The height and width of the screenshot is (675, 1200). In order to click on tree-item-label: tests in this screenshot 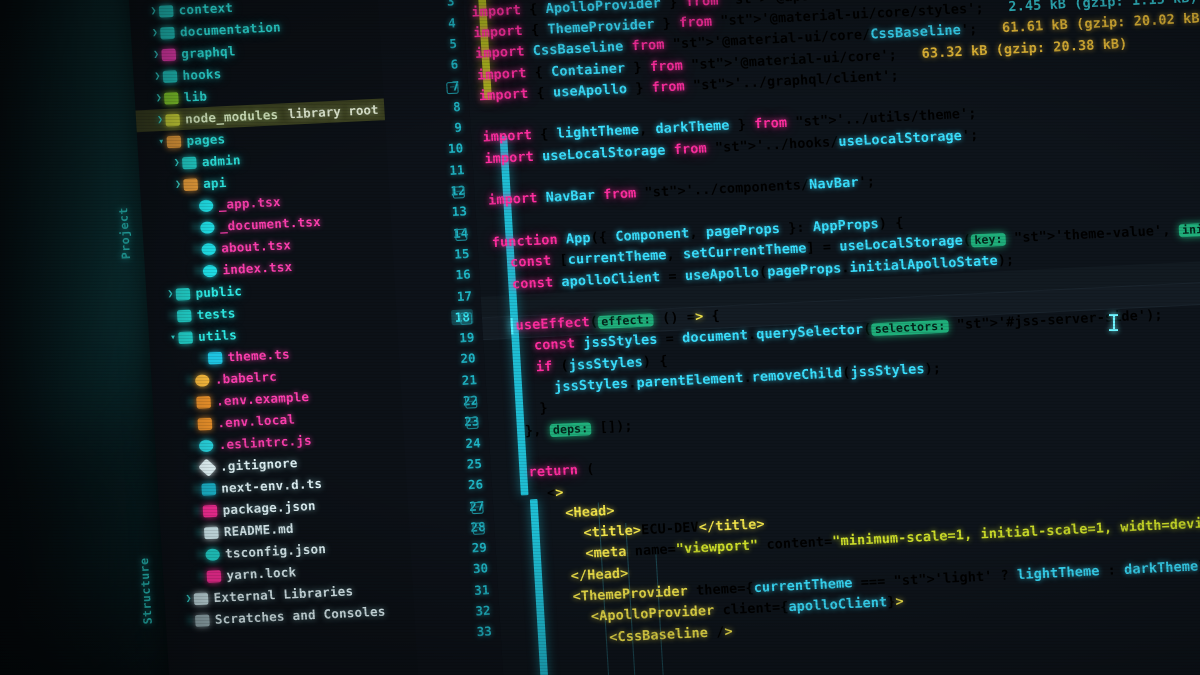, I will do `click(216, 314)`.